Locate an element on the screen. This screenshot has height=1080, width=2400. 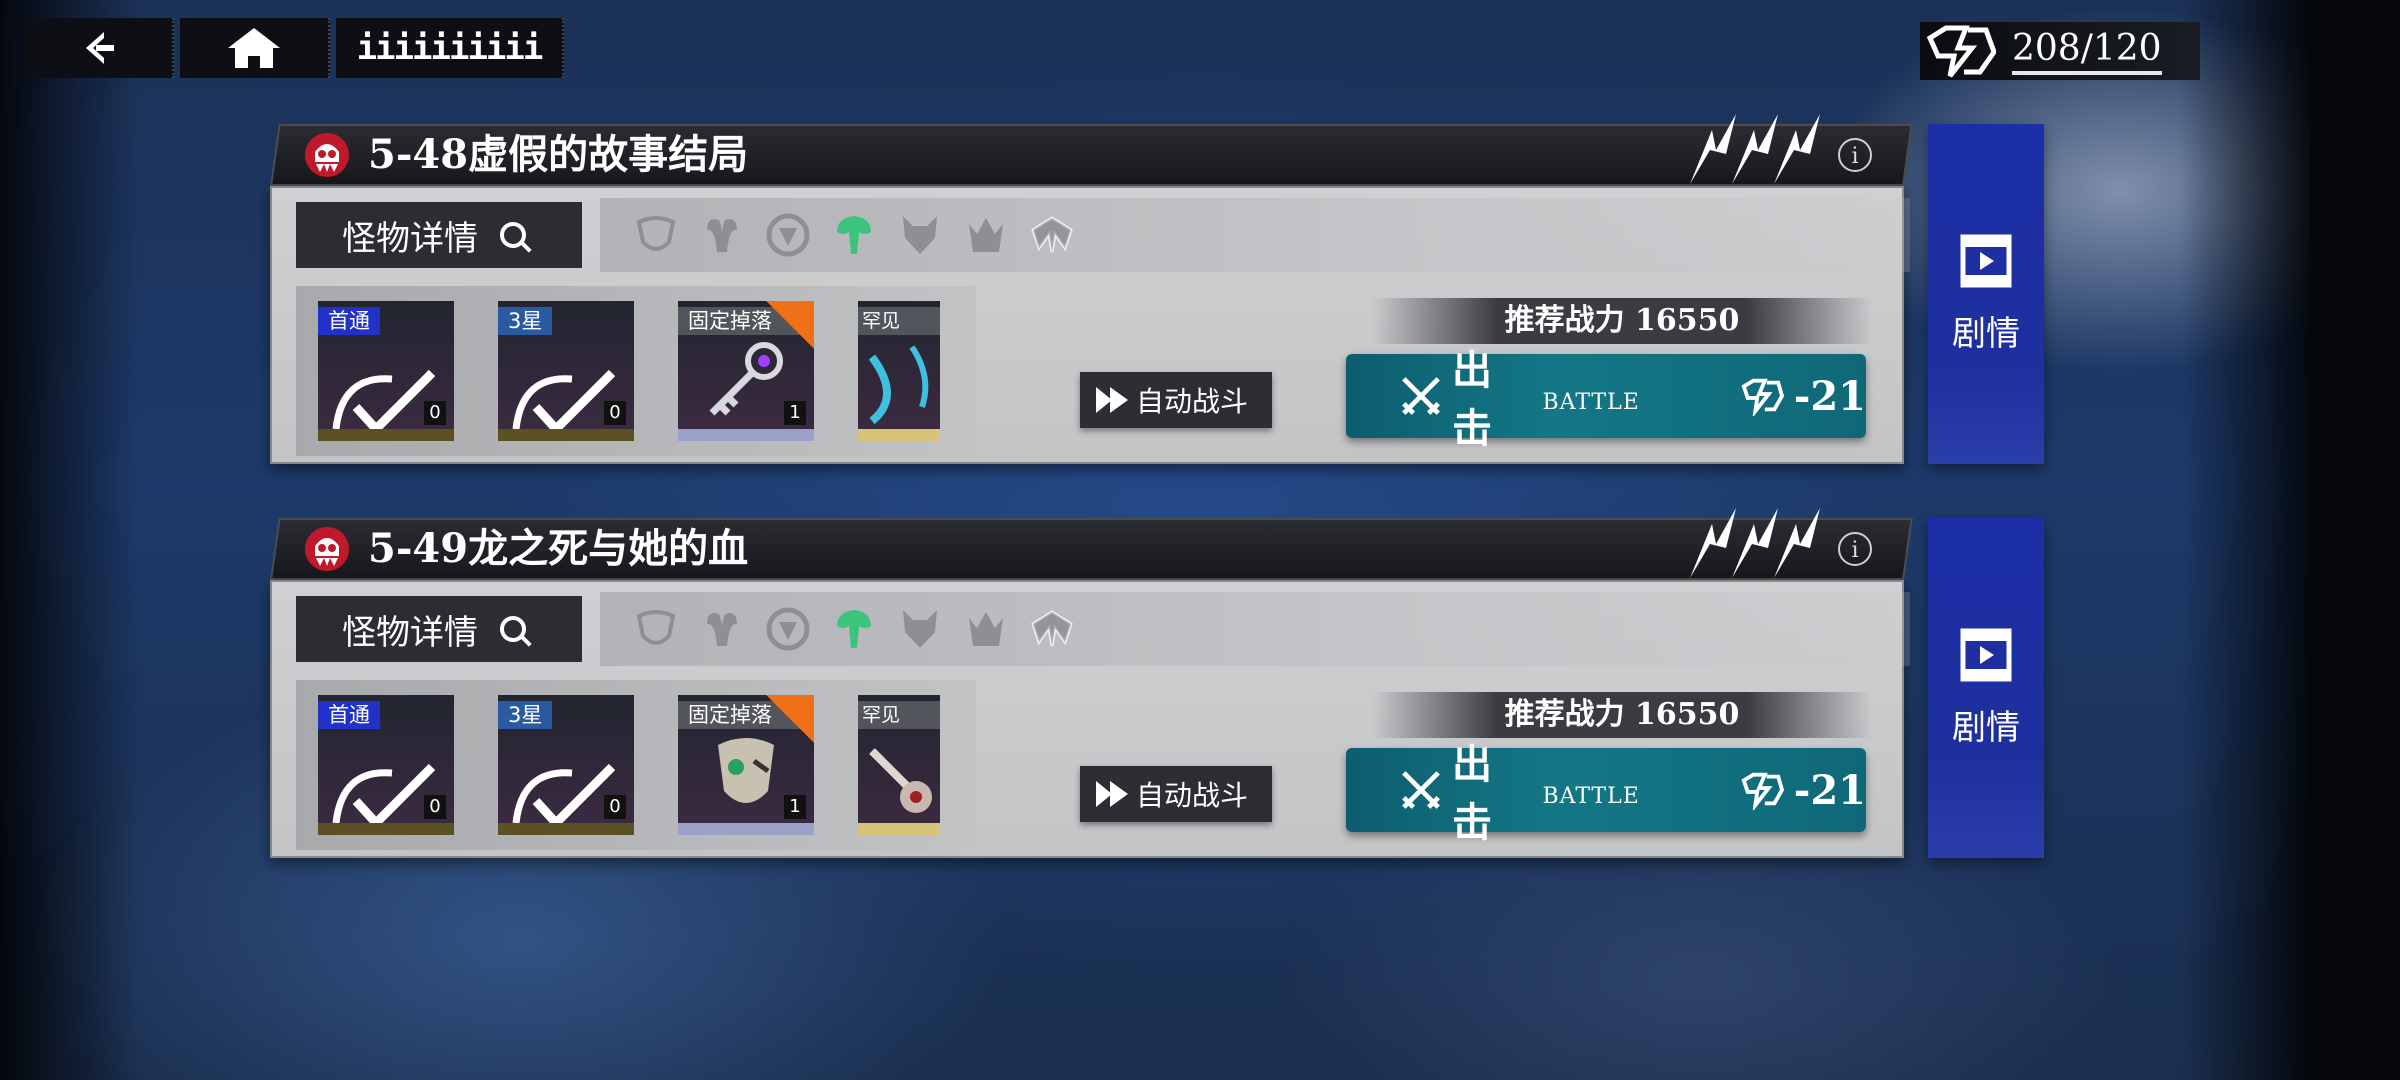
stamina-value: 208/120 is located at coordinates (2087, 51).